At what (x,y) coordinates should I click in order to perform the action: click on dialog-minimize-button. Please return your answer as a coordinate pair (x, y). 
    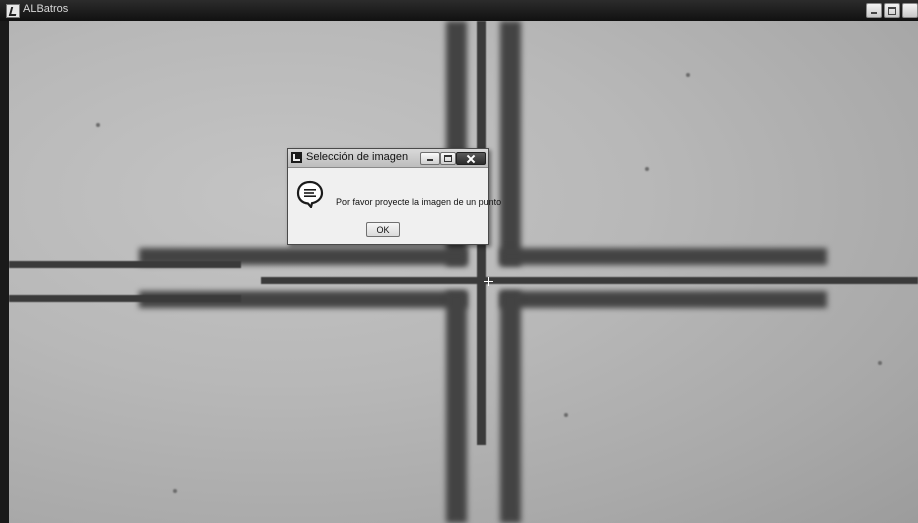
    Looking at the image, I should click on (430, 158).